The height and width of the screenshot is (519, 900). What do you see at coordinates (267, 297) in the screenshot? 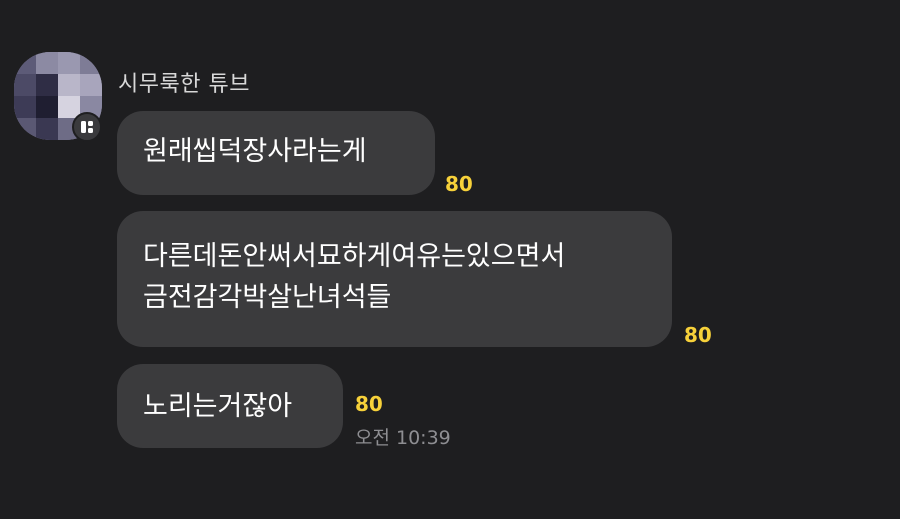
I see `message-text: 금전감각박살난녀석들` at bounding box center [267, 297].